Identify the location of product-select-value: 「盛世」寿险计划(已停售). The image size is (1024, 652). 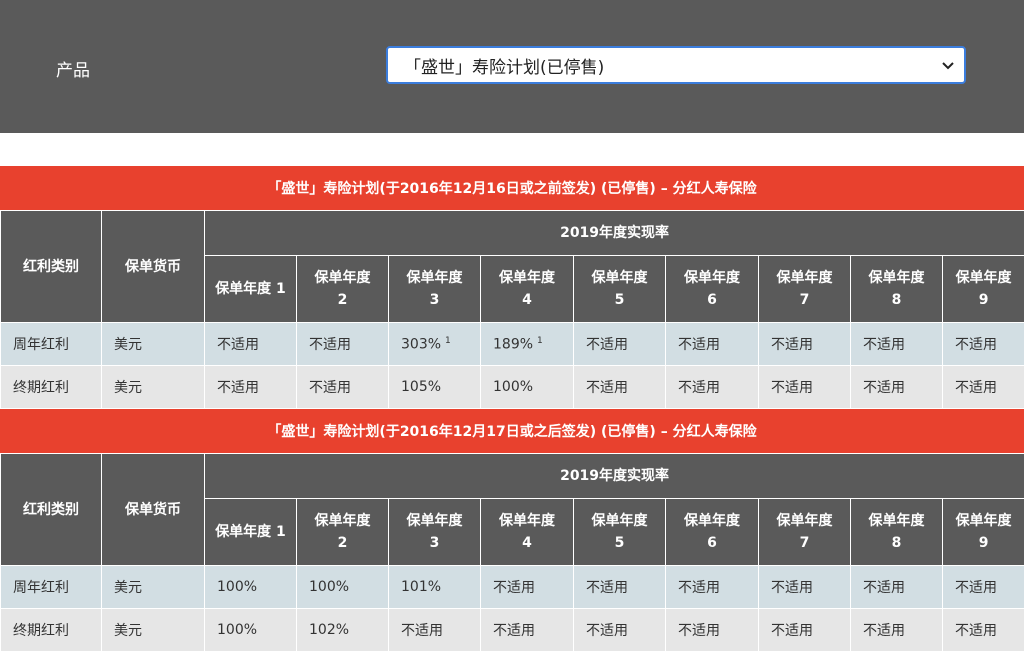
(663, 65).